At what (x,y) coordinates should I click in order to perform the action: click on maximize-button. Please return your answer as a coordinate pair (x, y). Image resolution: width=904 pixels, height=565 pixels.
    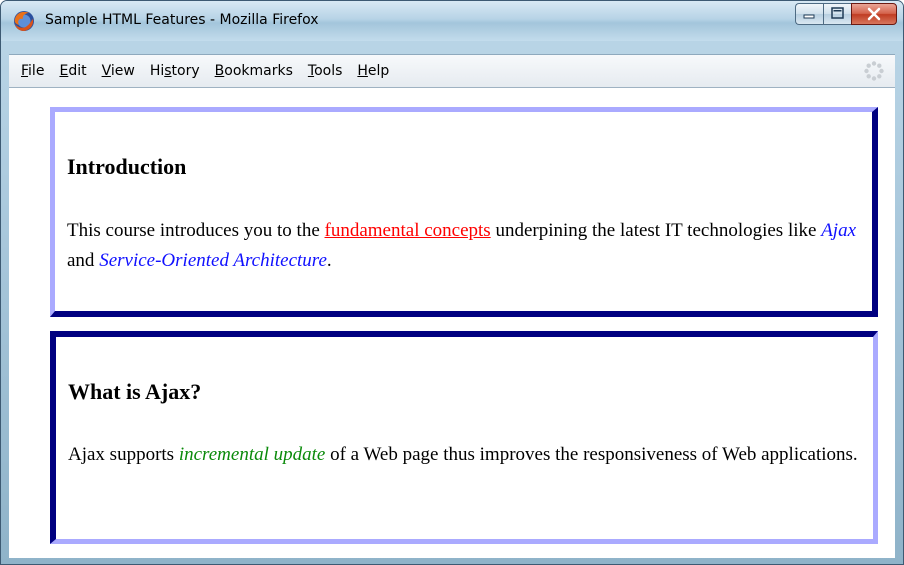
    Looking at the image, I should click on (837, 14).